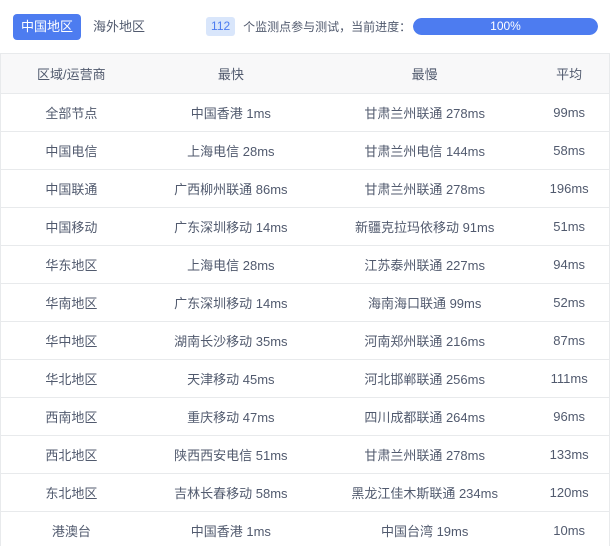 This screenshot has height=546, width=610. I want to click on cell-slowest: 海南海口联通 99ms, so click(425, 302).